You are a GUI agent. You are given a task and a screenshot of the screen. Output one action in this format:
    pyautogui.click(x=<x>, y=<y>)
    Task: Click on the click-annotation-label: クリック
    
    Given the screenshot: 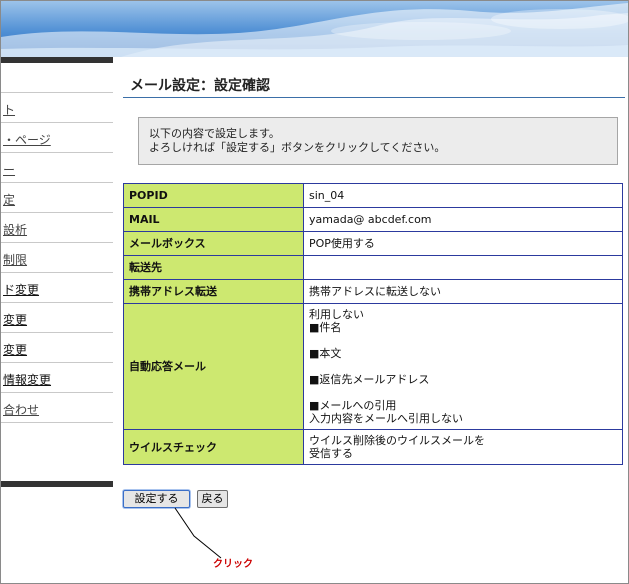 What is the action you would take?
    pyautogui.click(x=233, y=564)
    